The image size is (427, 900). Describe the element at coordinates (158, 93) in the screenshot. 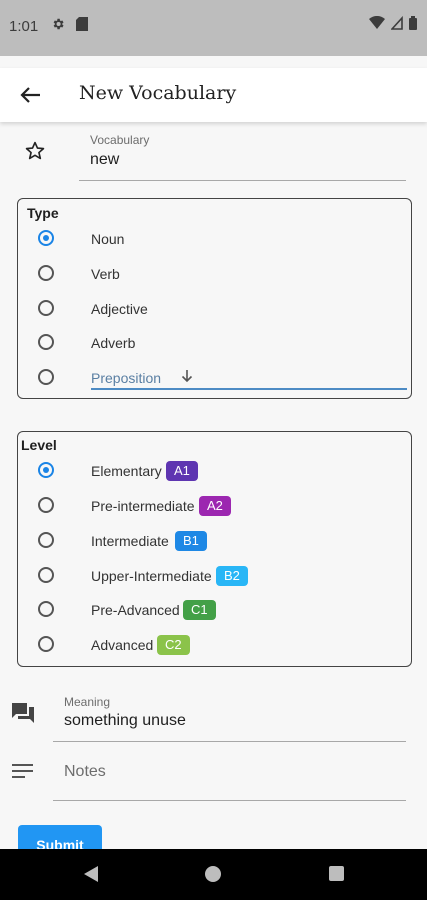

I see `page-title: New Vocabulary` at that location.